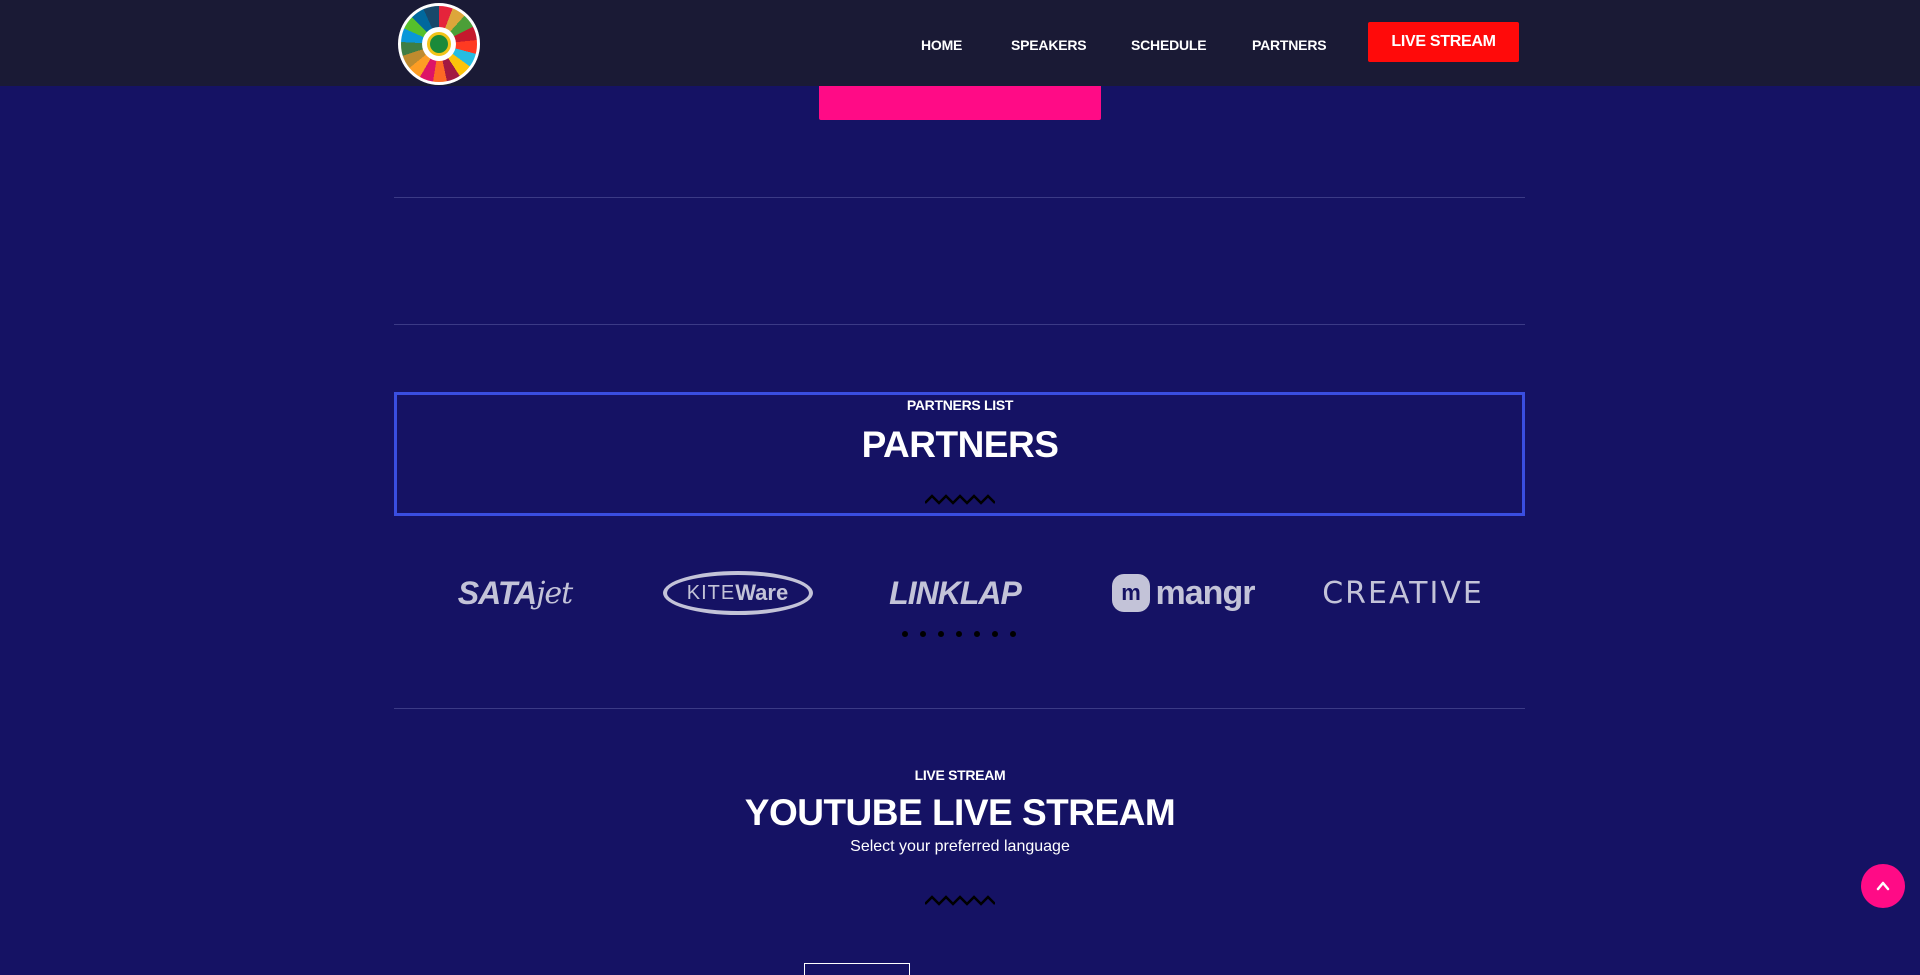 The width and height of the screenshot is (1920, 975). What do you see at coordinates (1289, 45) in the screenshot?
I see `nav-partners: PARTNERS` at bounding box center [1289, 45].